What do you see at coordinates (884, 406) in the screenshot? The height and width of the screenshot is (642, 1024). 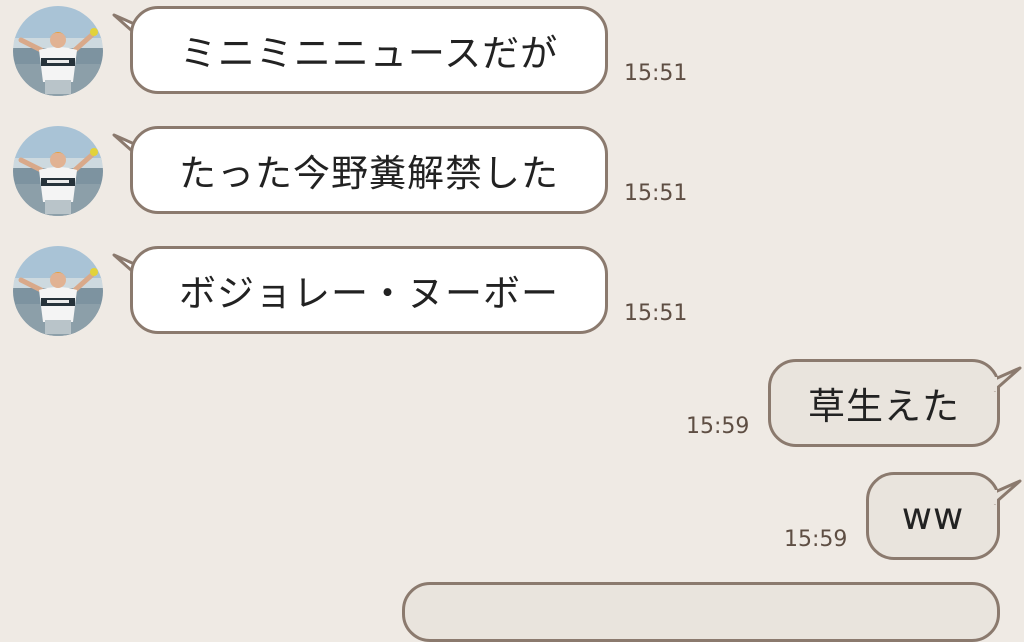 I see `message-text: 草生えた` at bounding box center [884, 406].